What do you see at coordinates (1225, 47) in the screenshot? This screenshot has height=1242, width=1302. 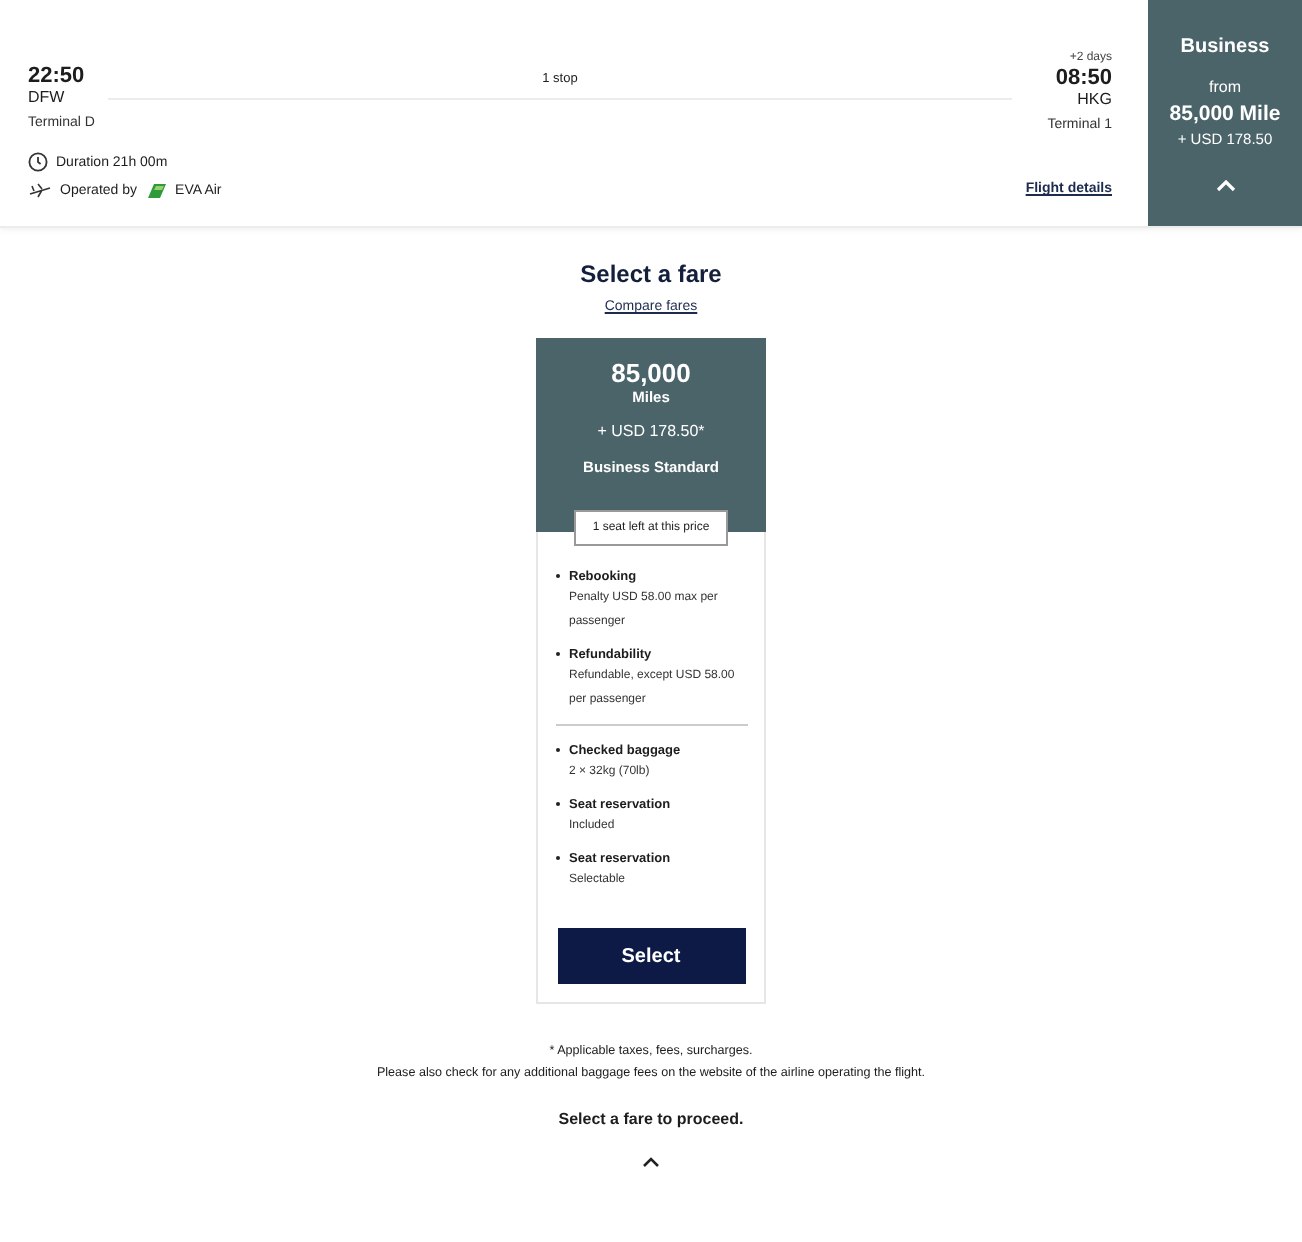 I see `cabin-title: Business` at bounding box center [1225, 47].